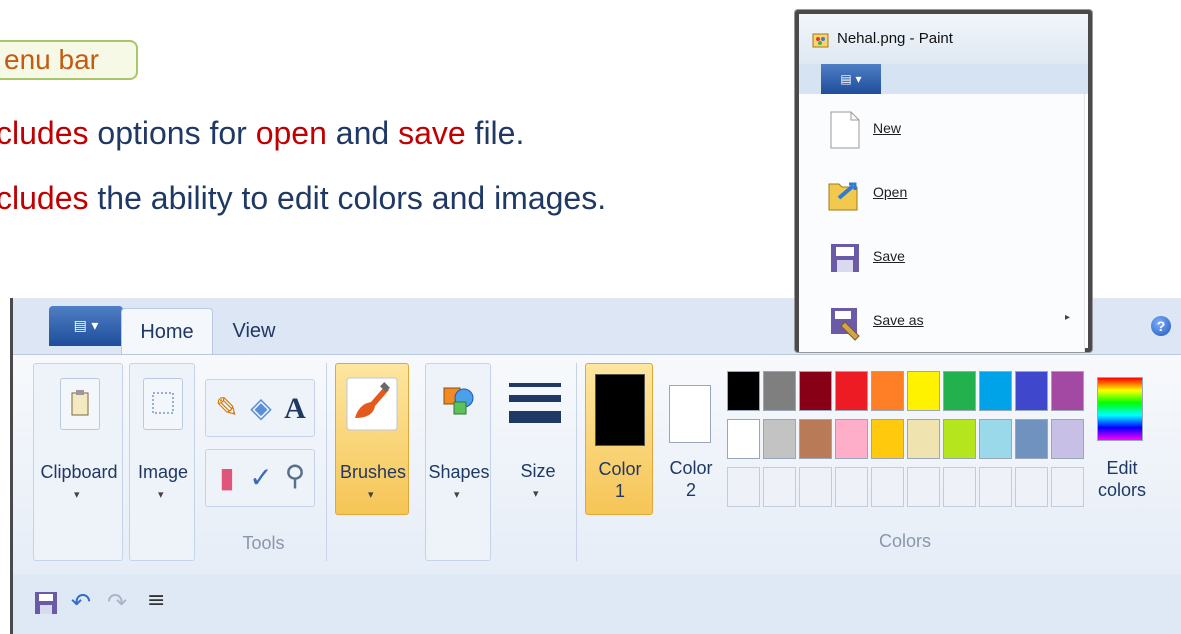 This screenshot has width=1181, height=634. I want to click on color-picker-icon: ✓, so click(261, 478).